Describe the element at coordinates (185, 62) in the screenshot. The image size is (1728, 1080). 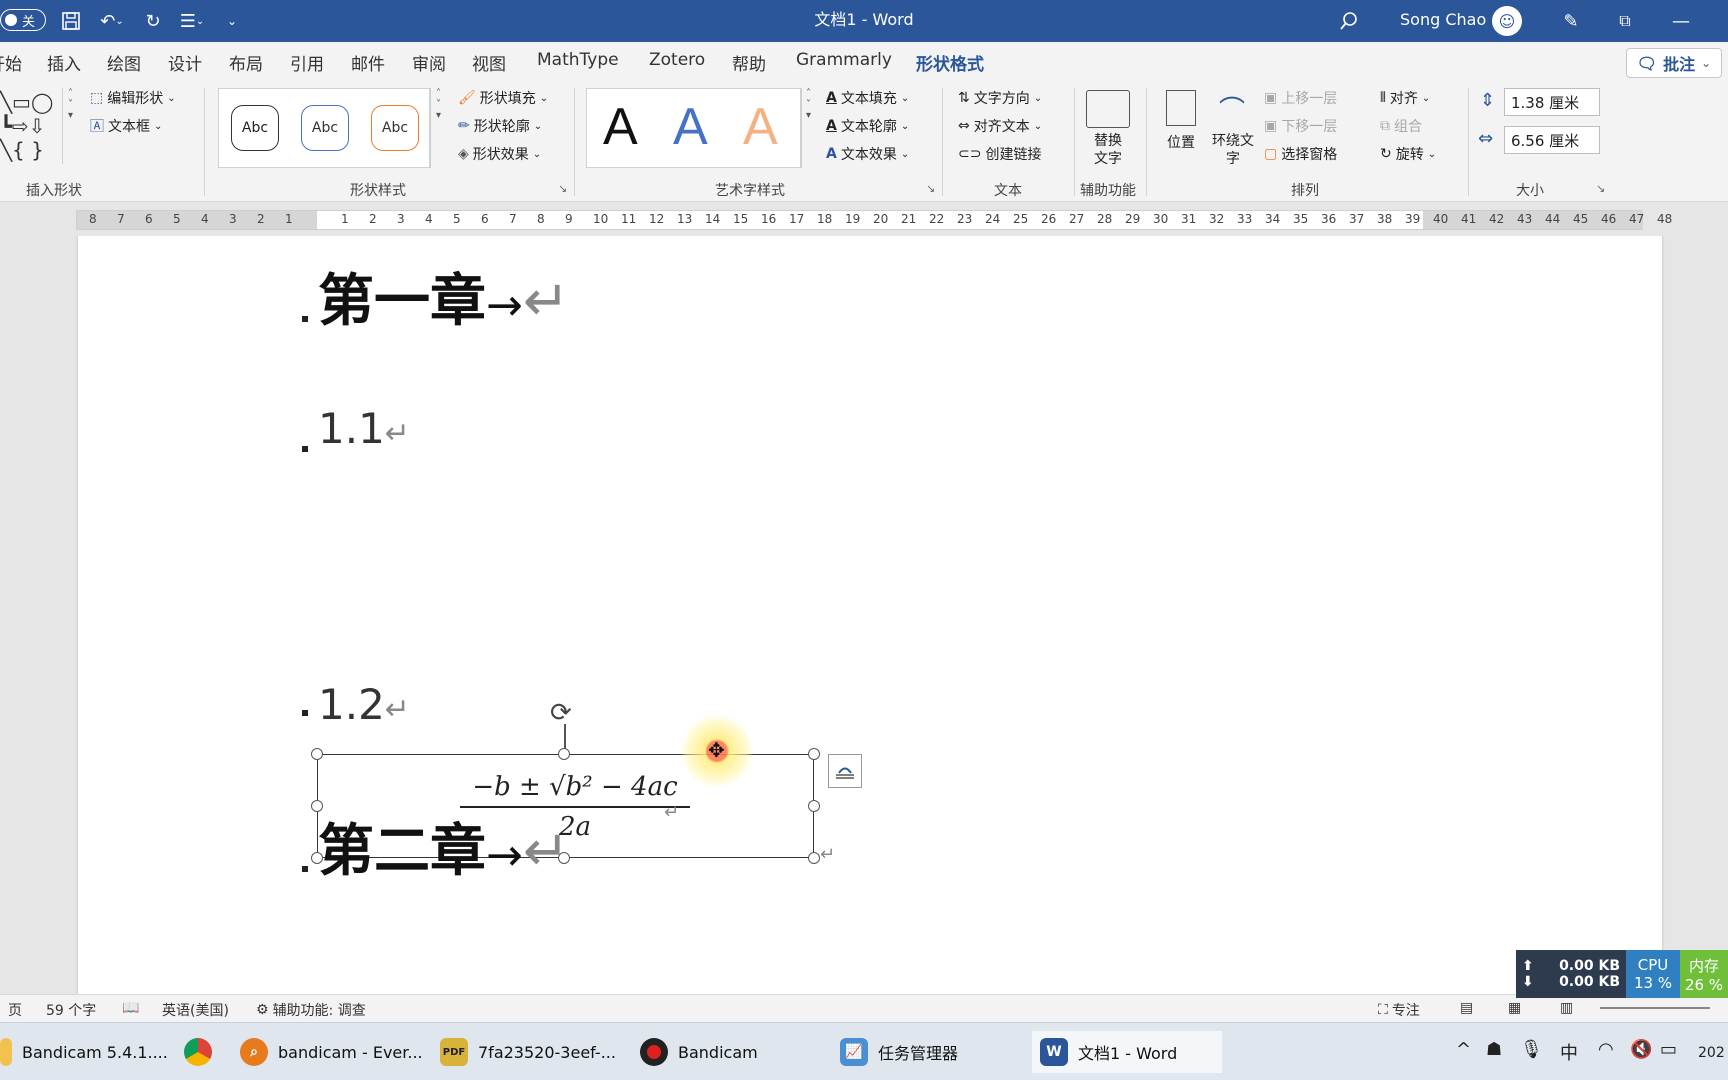
I see `tab-design: 设计` at that location.